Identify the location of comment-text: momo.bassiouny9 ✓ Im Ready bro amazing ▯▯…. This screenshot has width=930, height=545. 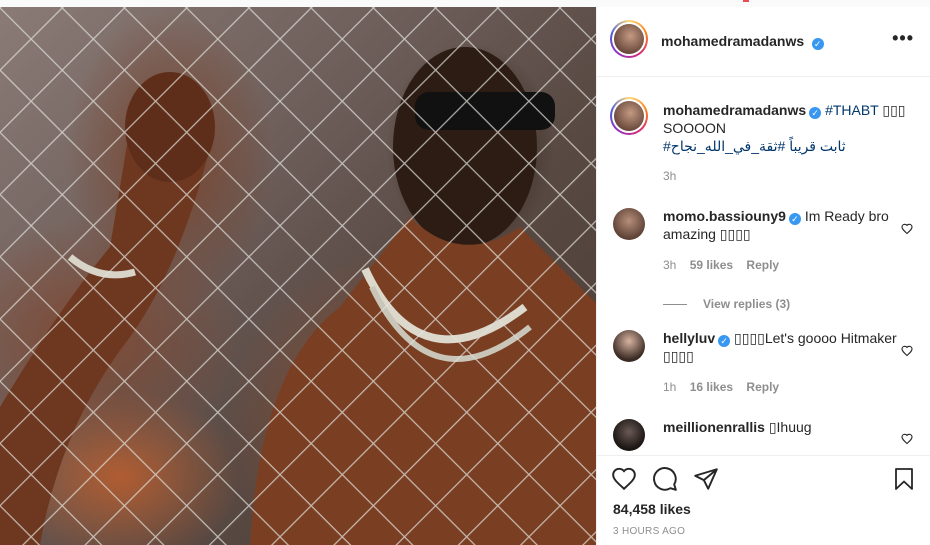
(788, 225).